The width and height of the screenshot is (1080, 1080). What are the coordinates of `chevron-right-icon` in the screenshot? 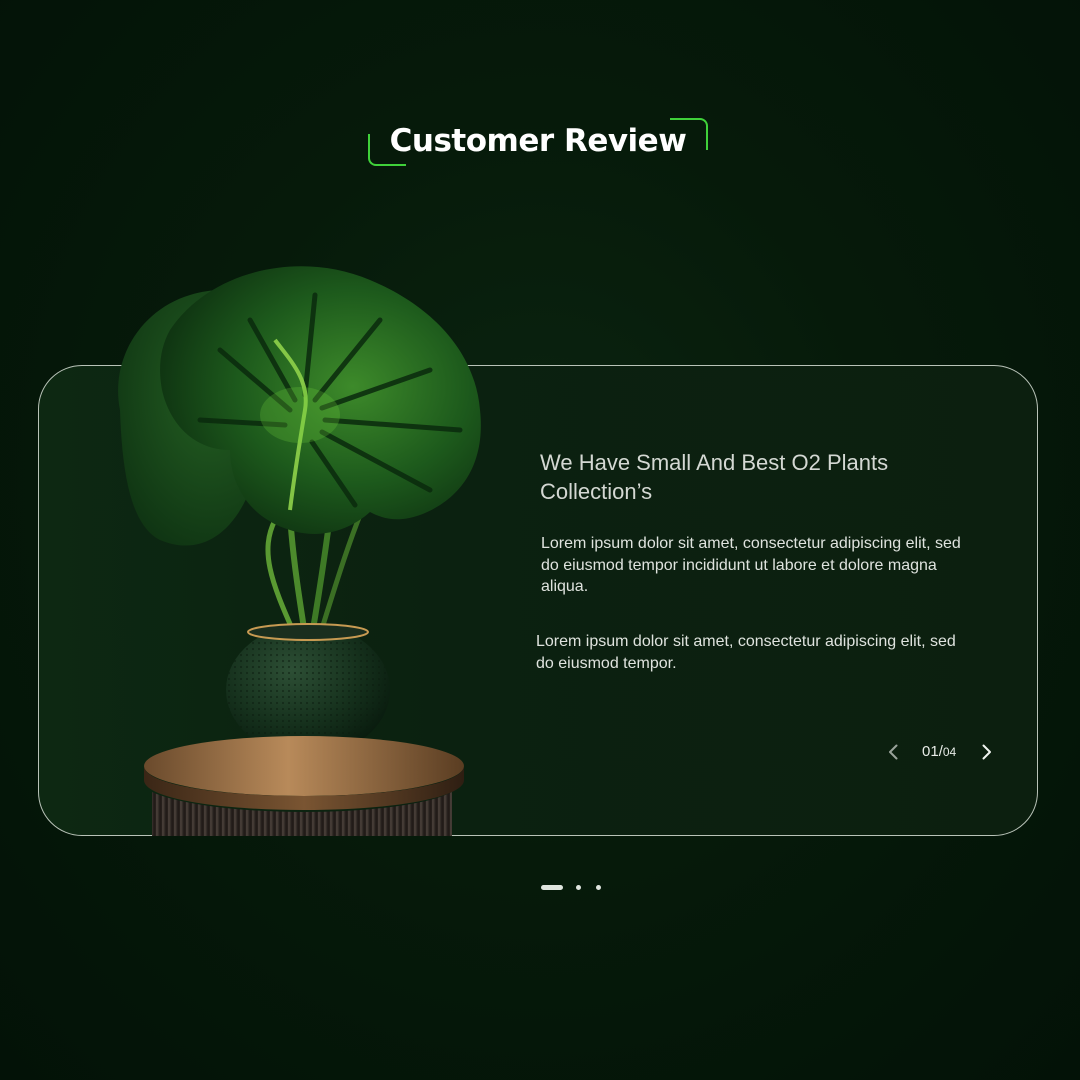 It's located at (986, 752).